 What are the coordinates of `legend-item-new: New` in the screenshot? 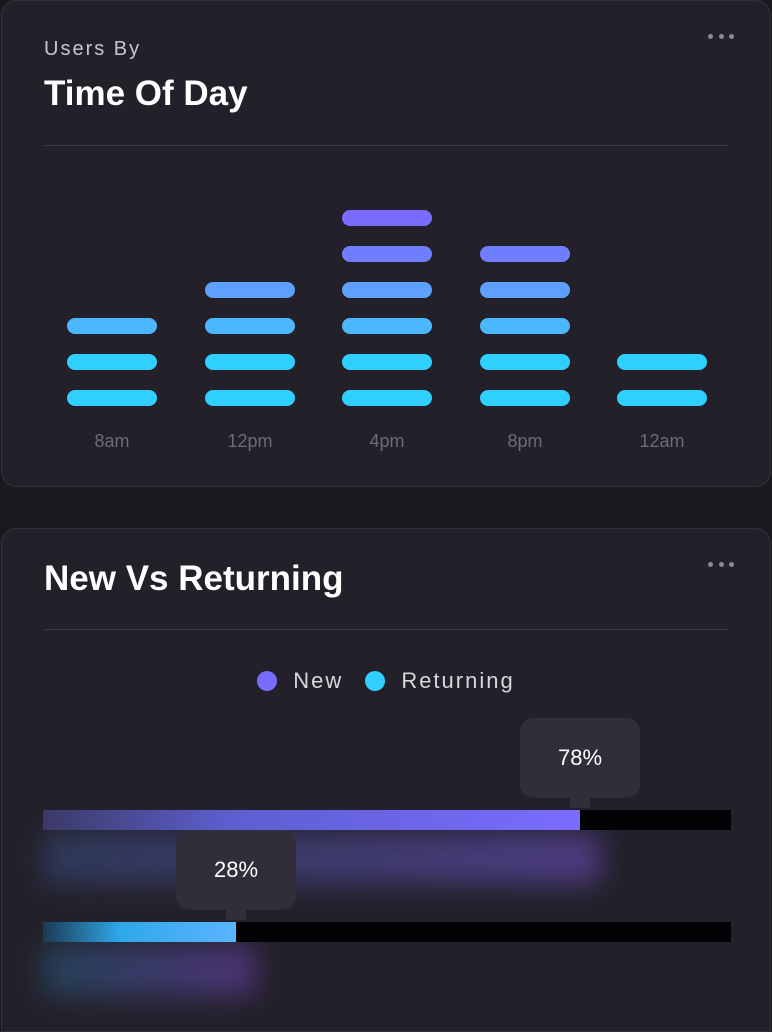 It's located at (300, 681).